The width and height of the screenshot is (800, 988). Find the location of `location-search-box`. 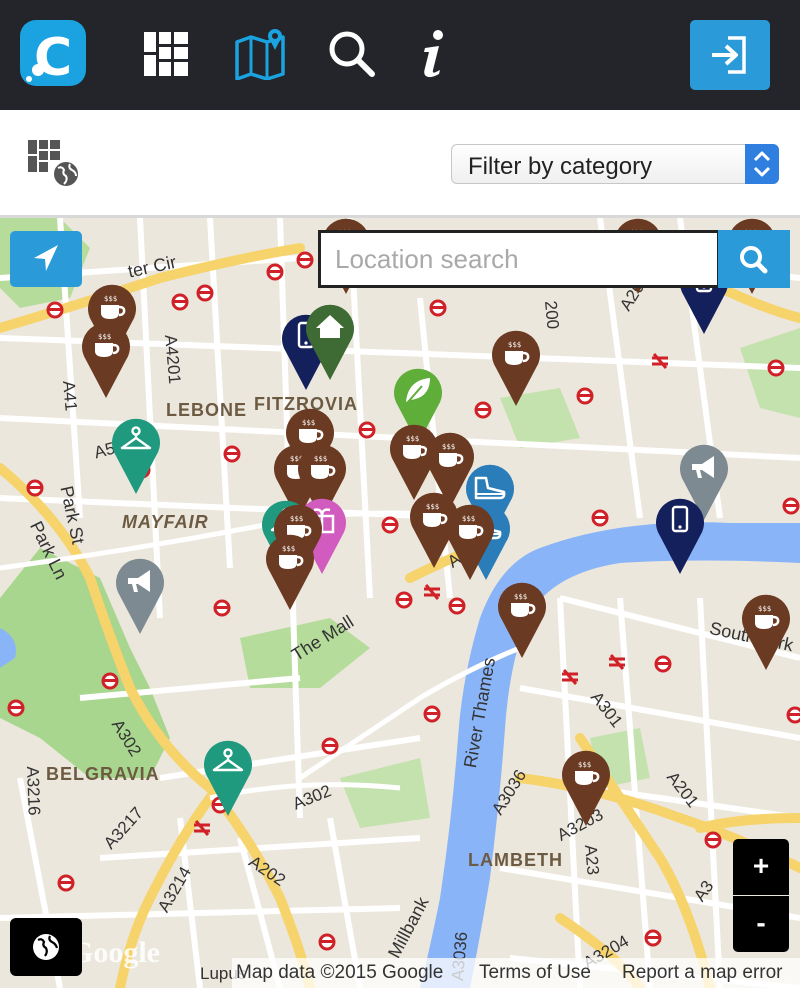

location-search-box is located at coordinates (519, 259).